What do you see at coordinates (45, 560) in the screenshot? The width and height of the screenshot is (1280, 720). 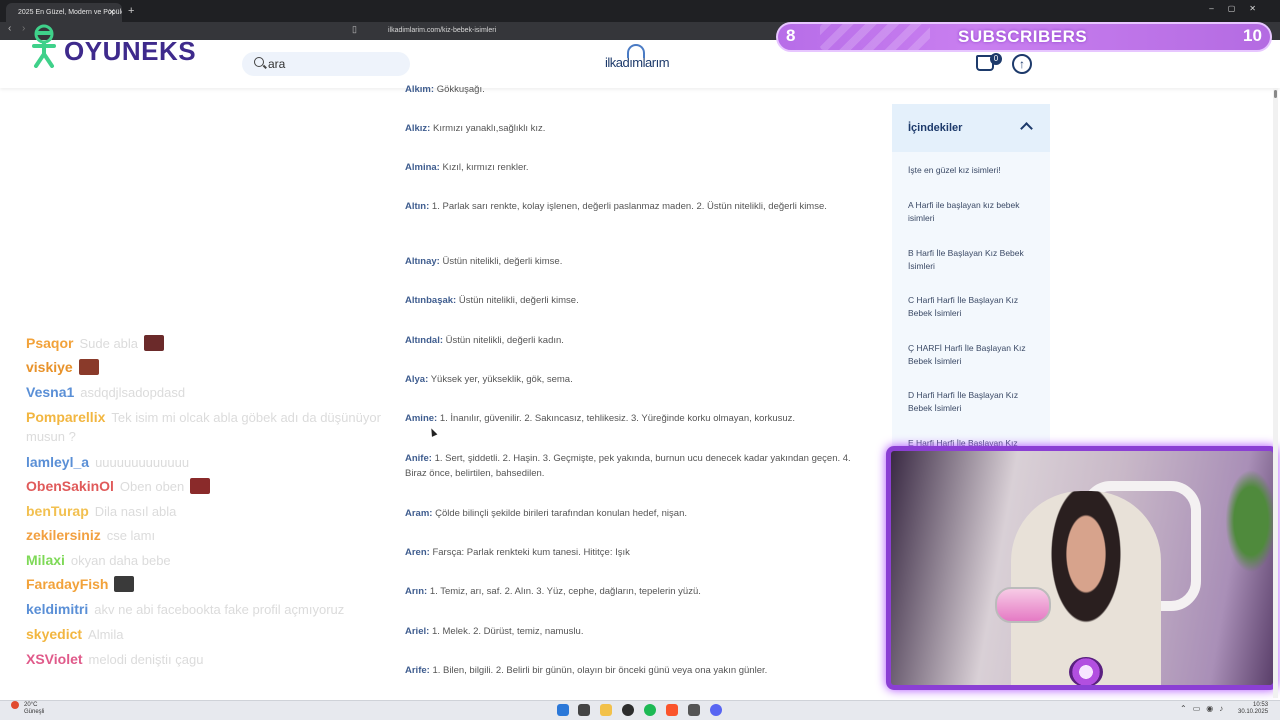 I see `chat-username: Milaxi` at bounding box center [45, 560].